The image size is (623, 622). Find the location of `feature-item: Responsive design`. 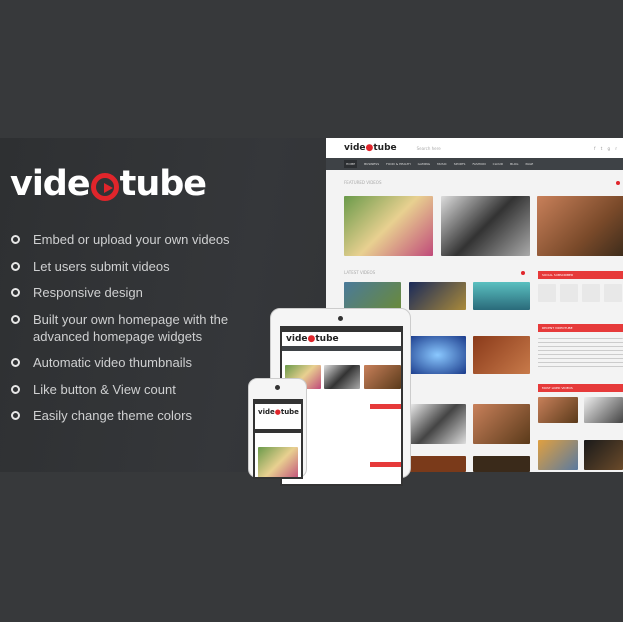

feature-item: Responsive design is located at coordinates (141, 292).